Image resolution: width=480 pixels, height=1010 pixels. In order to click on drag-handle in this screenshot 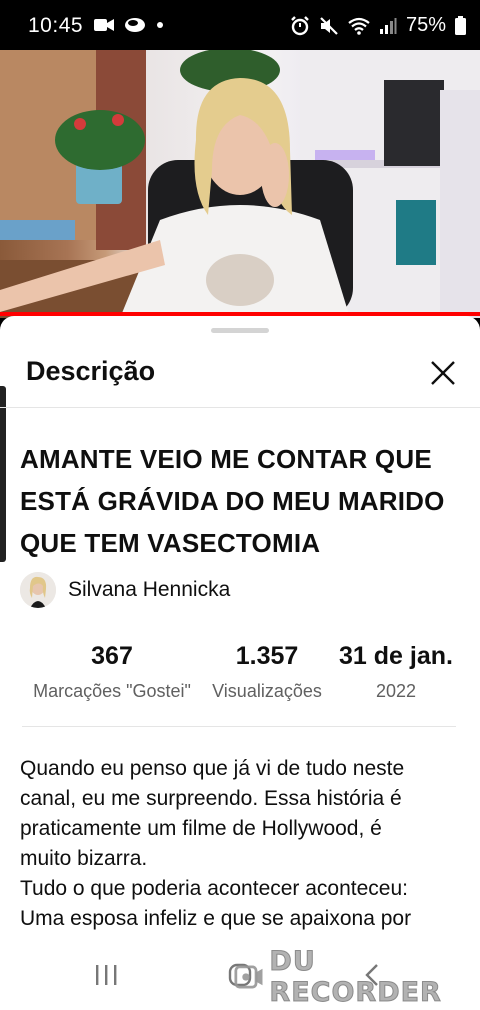, I will do `click(240, 330)`.